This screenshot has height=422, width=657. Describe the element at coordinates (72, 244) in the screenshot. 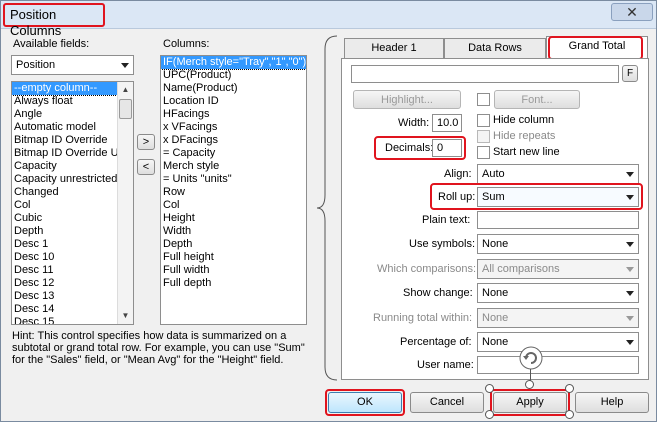

I see `available-field-item: Desc 1` at that location.